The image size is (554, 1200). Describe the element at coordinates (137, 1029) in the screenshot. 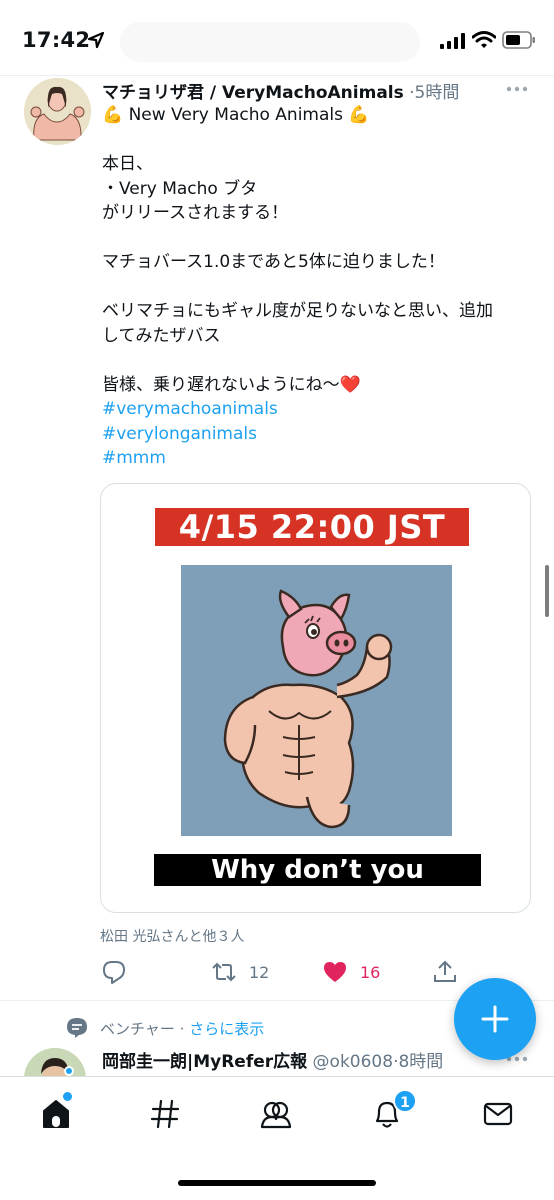

I see `topic-name: ベンチャー` at that location.